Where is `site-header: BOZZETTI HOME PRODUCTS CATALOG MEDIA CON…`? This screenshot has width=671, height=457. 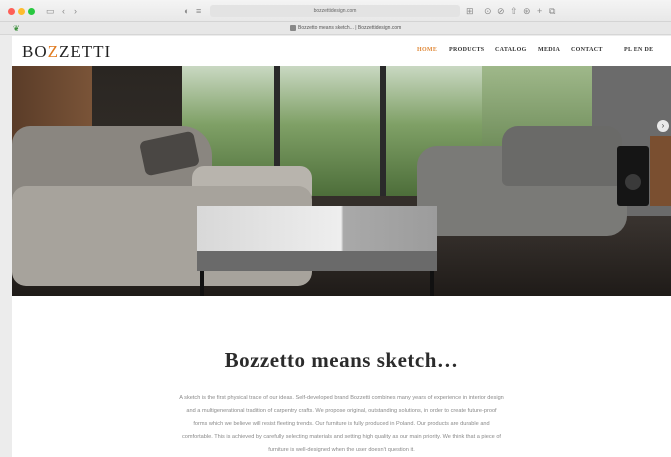 site-header: BOZZETTI HOME PRODUCTS CATALOG MEDIA CON… is located at coordinates (341, 51).